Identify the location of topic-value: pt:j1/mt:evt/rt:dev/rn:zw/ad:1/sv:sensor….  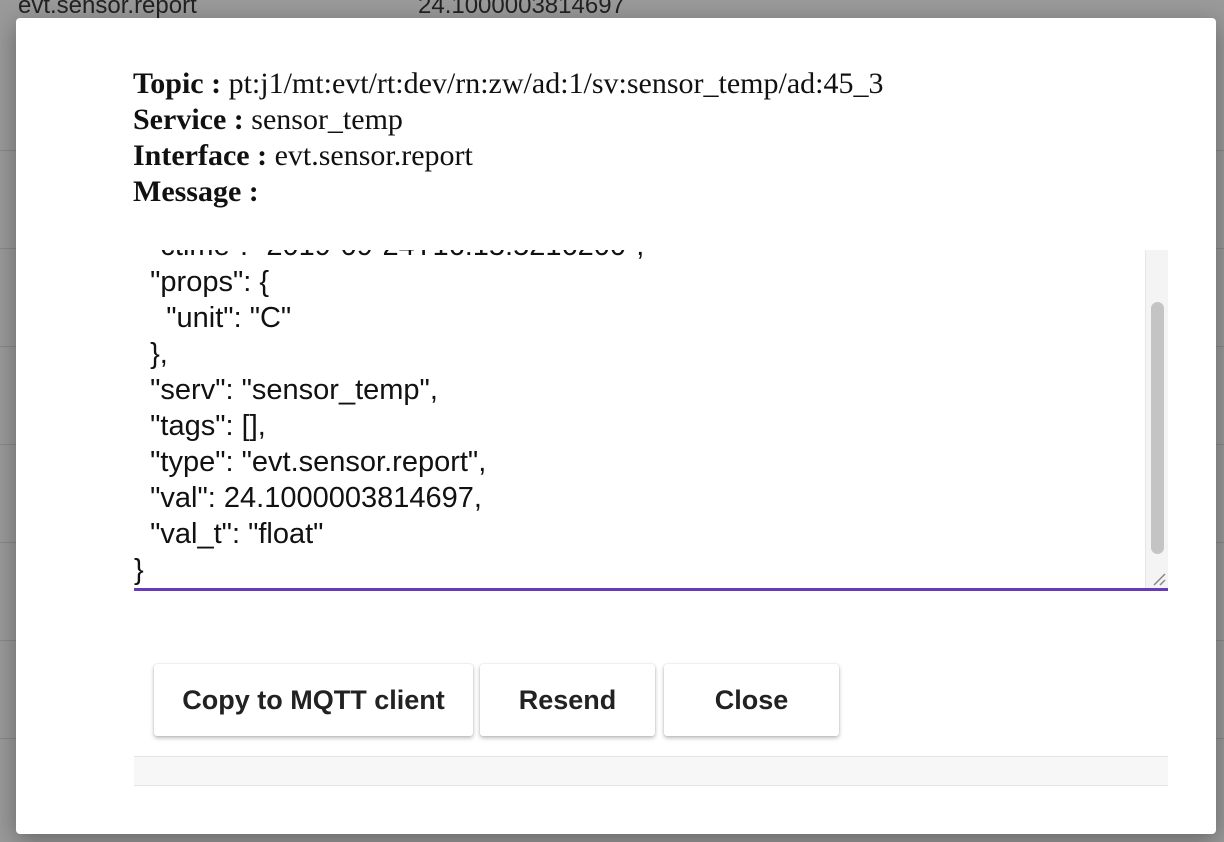
(556, 83).